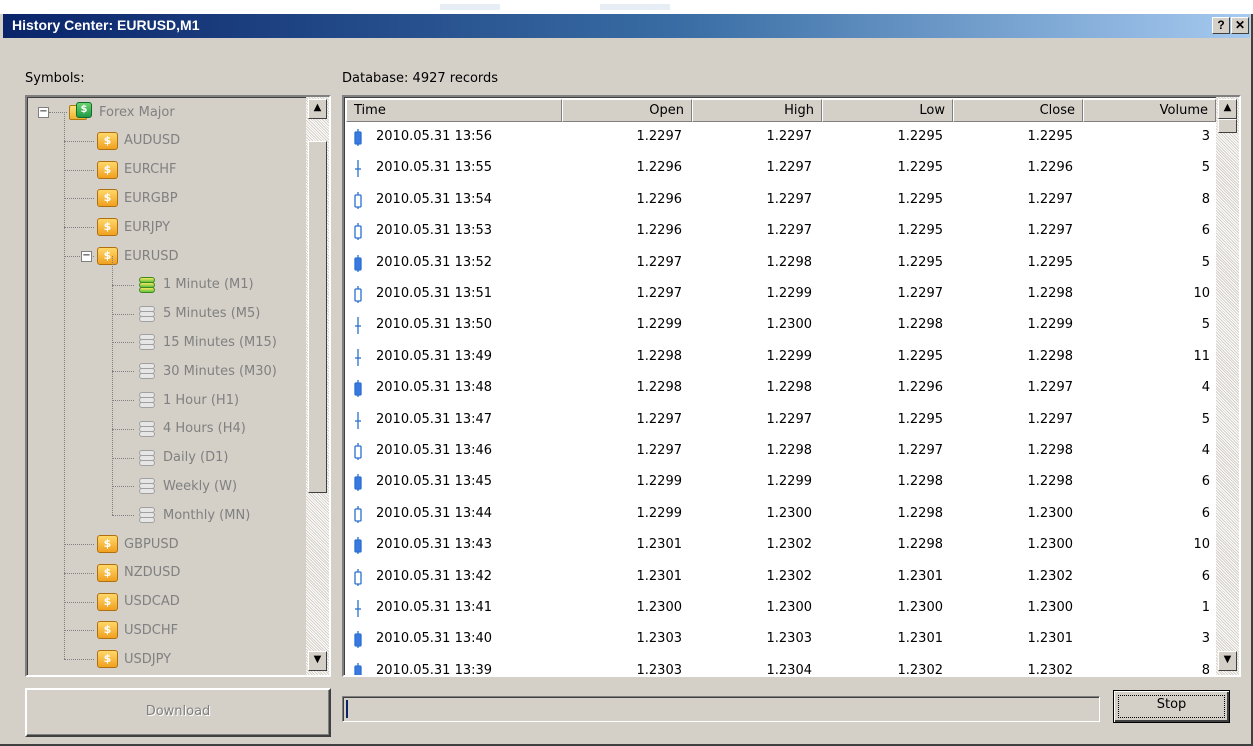 The width and height of the screenshot is (1253, 746). I want to click on tree-scroll-thumb, so click(317, 317).